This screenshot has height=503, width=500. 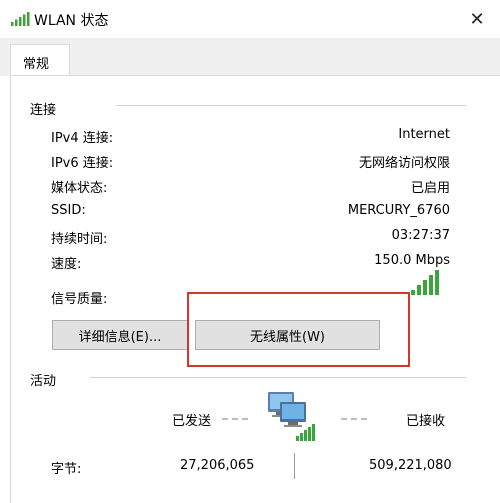 I want to click on media-state-label: 媒体状态:, so click(x=79, y=188).